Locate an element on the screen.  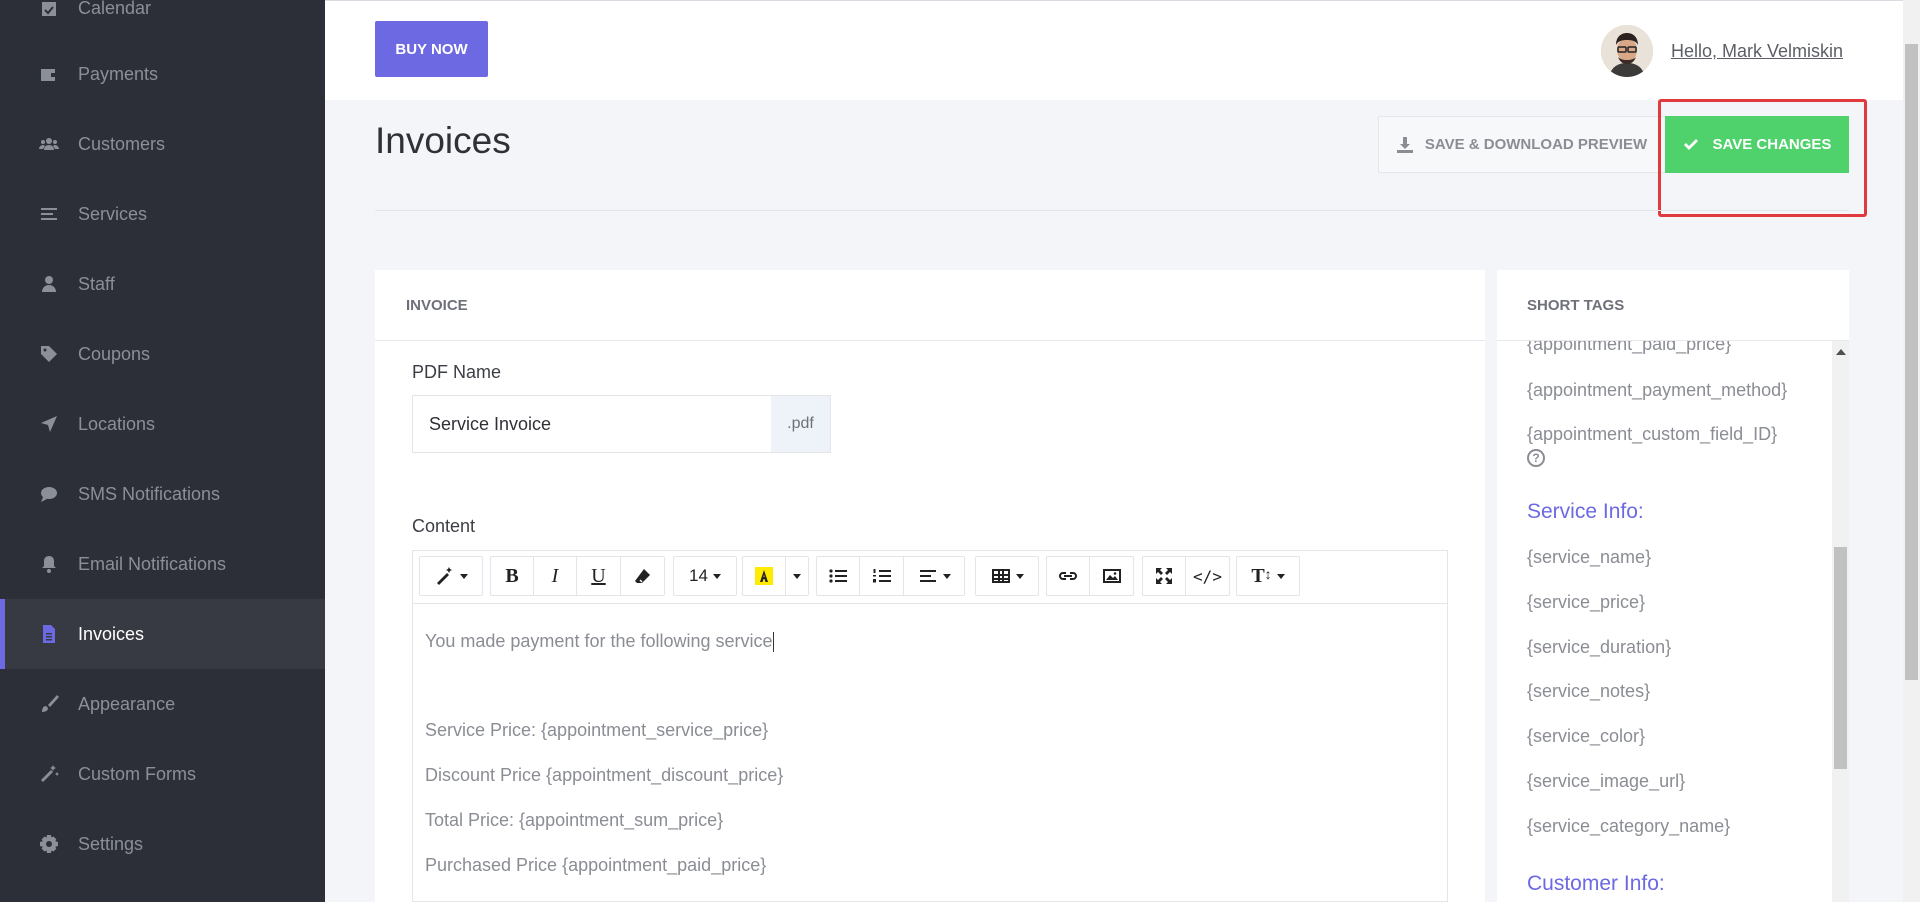
sidebar-item-label: Staff is located at coordinates (96, 283).